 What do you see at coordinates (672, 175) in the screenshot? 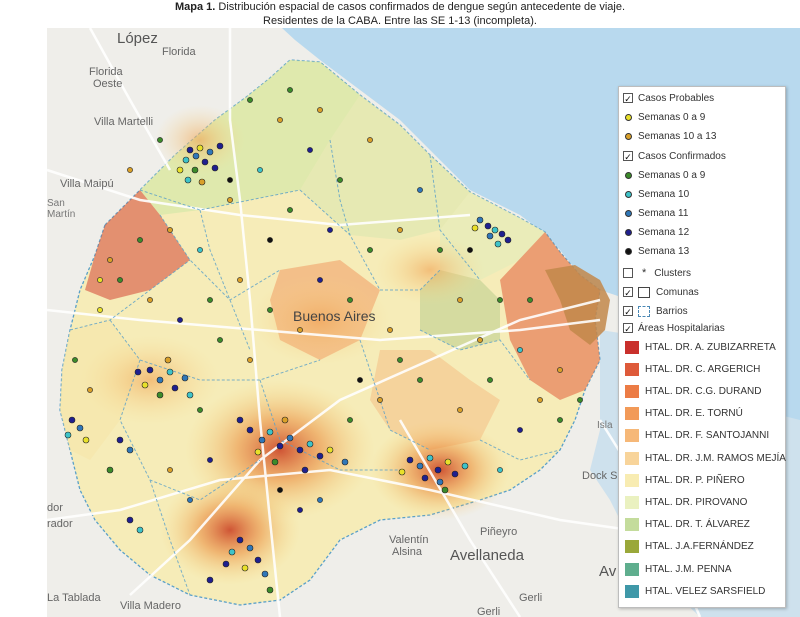
I see `legend-label: Semanas 0 a 9` at bounding box center [672, 175].